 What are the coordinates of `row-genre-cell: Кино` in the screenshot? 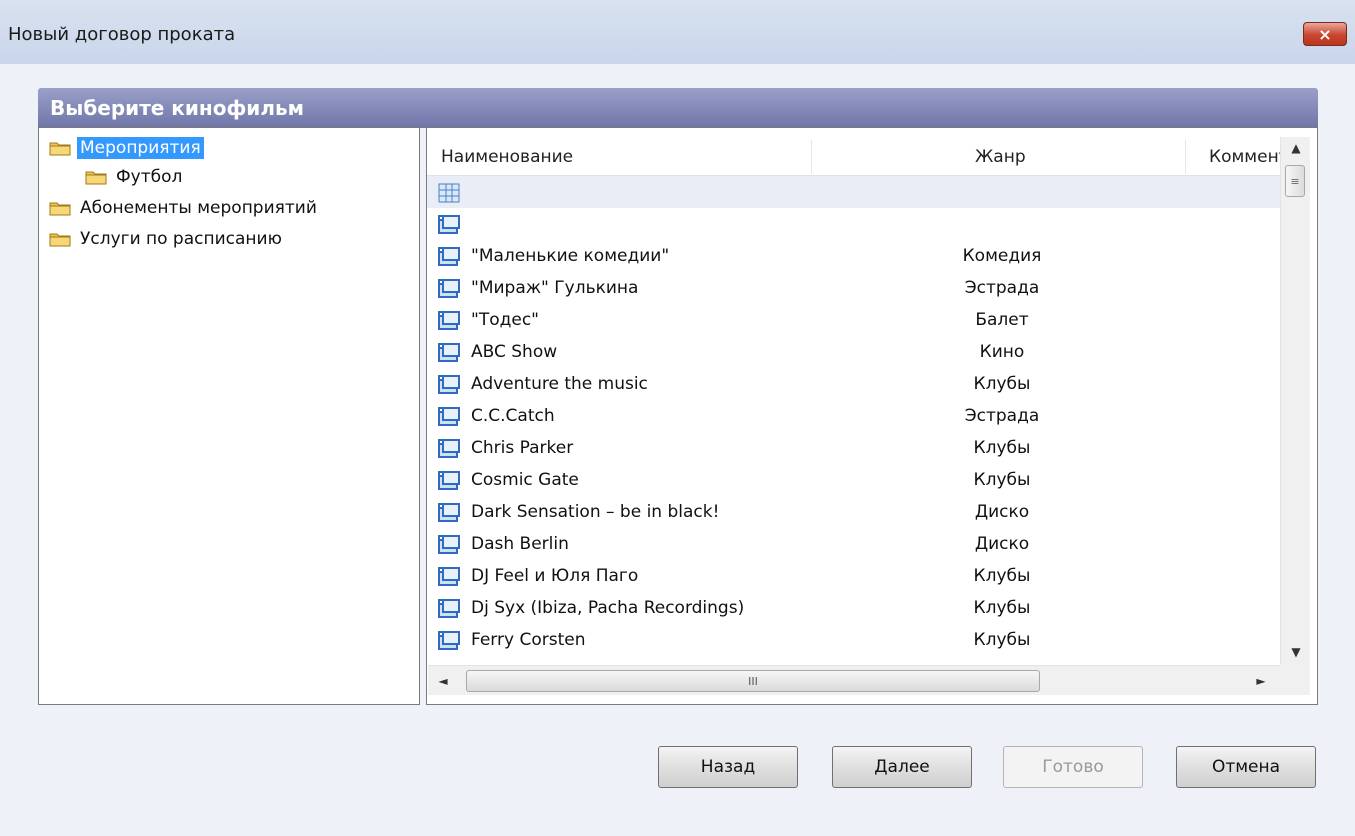 It's located at (1002, 352).